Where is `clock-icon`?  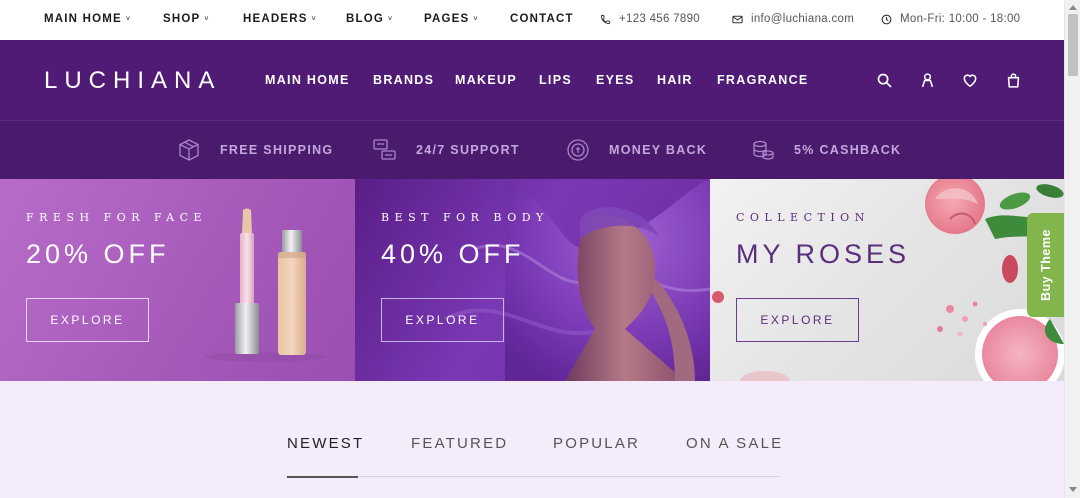 clock-icon is located at coordinates (886, 19).